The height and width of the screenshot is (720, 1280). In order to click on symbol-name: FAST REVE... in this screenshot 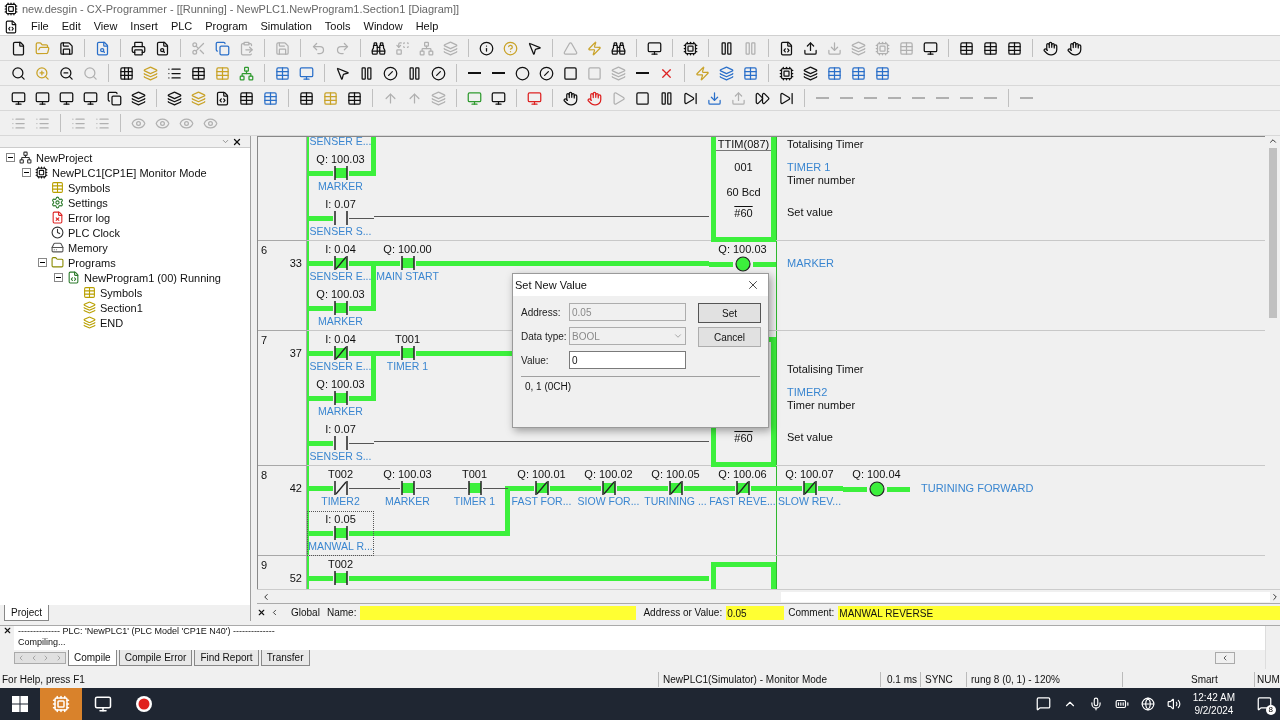, I will do `click(742, 502)`.